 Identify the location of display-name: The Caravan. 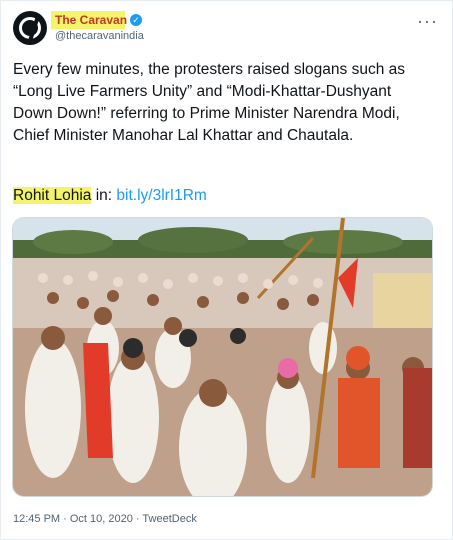
(91, 20).